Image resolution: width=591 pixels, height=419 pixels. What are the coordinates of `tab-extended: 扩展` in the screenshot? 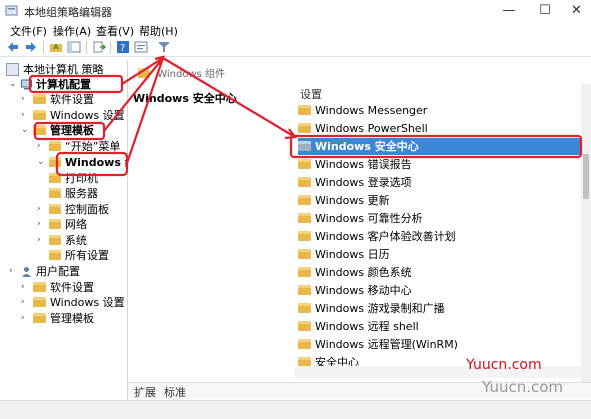 It's located at (145, 392).